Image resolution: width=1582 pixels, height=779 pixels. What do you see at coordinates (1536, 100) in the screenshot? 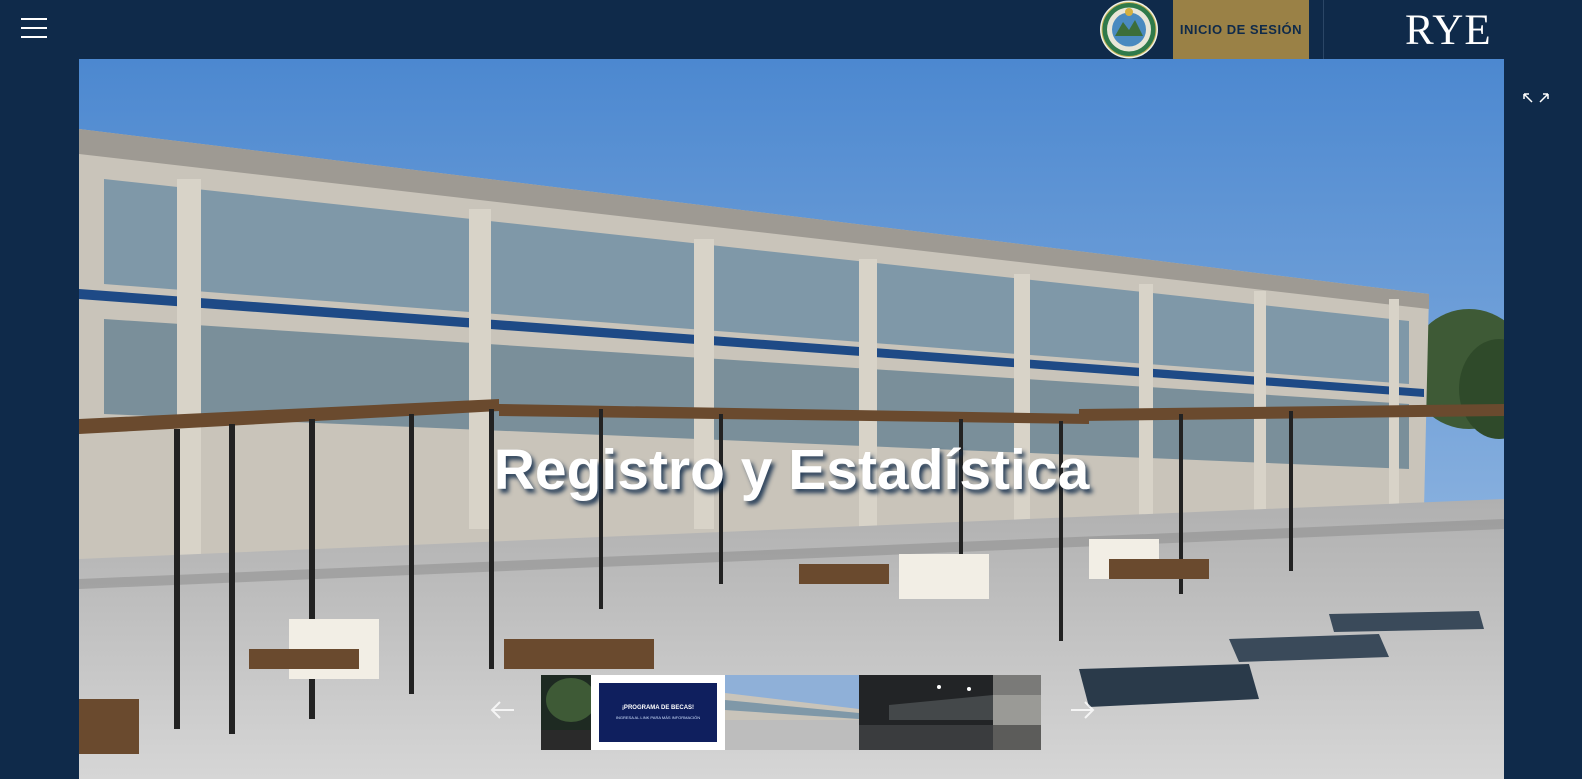
I see `expand-icon` at bounding box center [1536, 100].